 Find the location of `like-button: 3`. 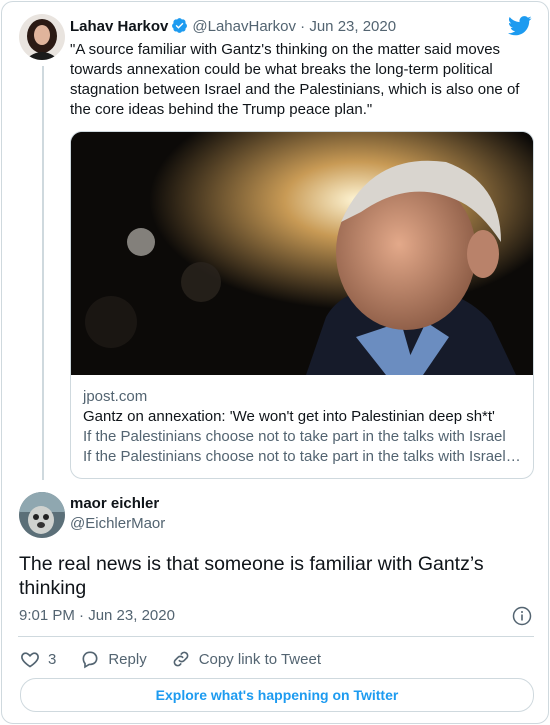

like-button: 3 is located at coordinates (38, 659).